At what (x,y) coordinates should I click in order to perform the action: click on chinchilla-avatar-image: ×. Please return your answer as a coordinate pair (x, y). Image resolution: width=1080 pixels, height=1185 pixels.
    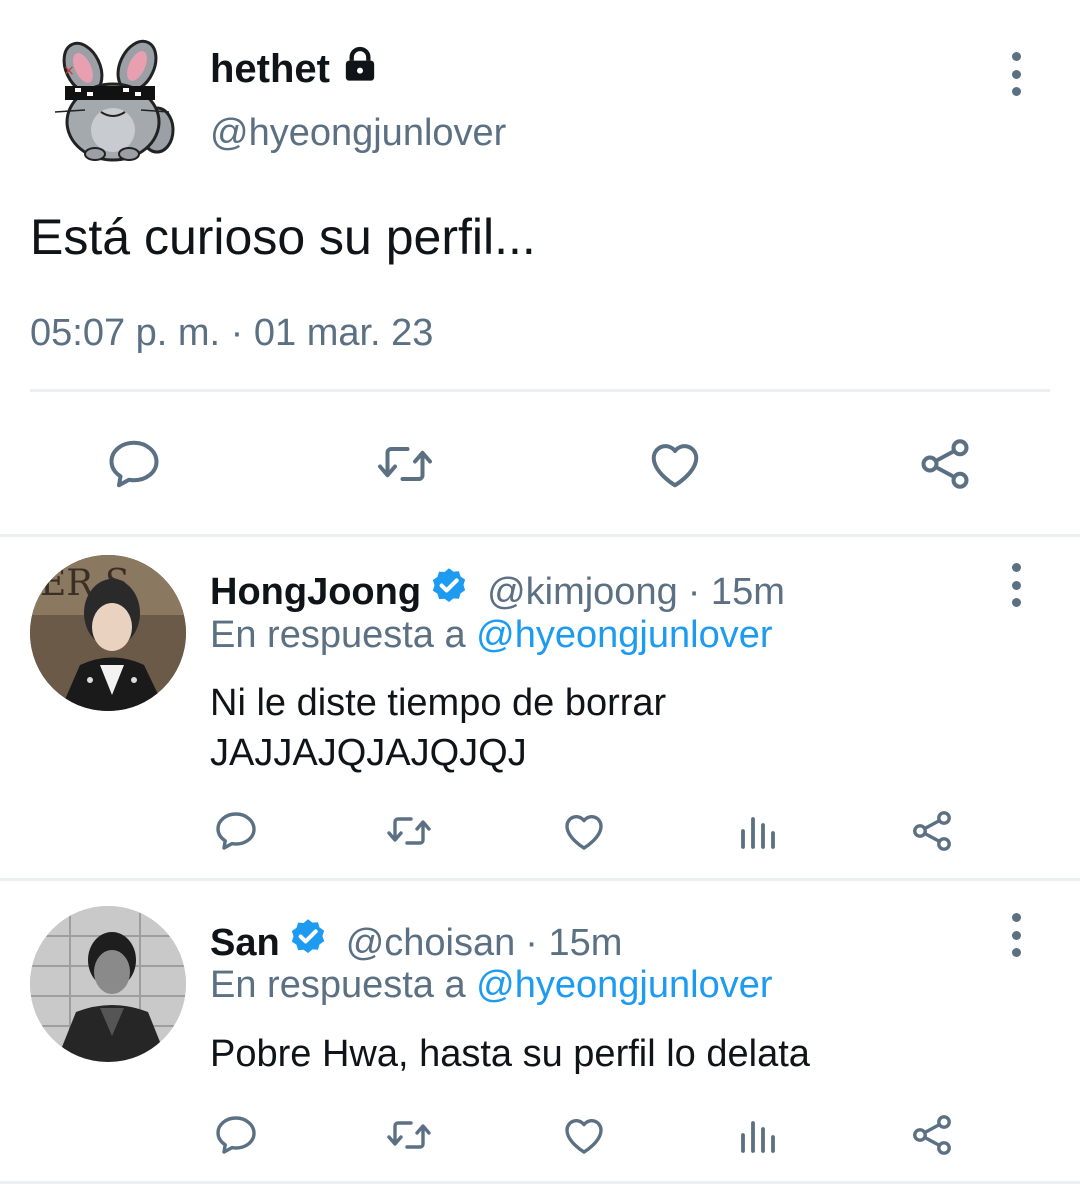
    Looking at the image, I should click on (114, 100).